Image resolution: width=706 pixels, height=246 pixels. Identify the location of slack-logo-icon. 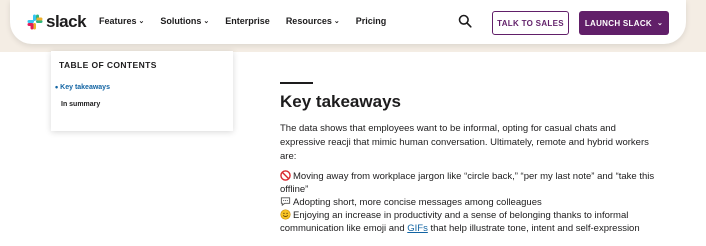
(35, 21).